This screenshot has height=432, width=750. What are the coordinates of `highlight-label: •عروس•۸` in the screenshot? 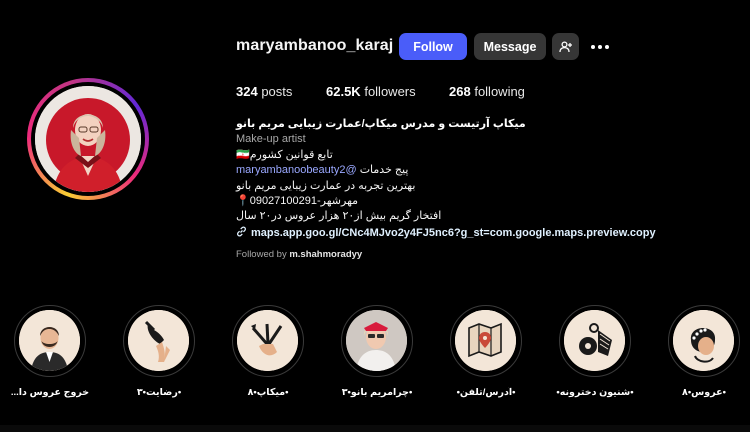 It's located at (704, 392).